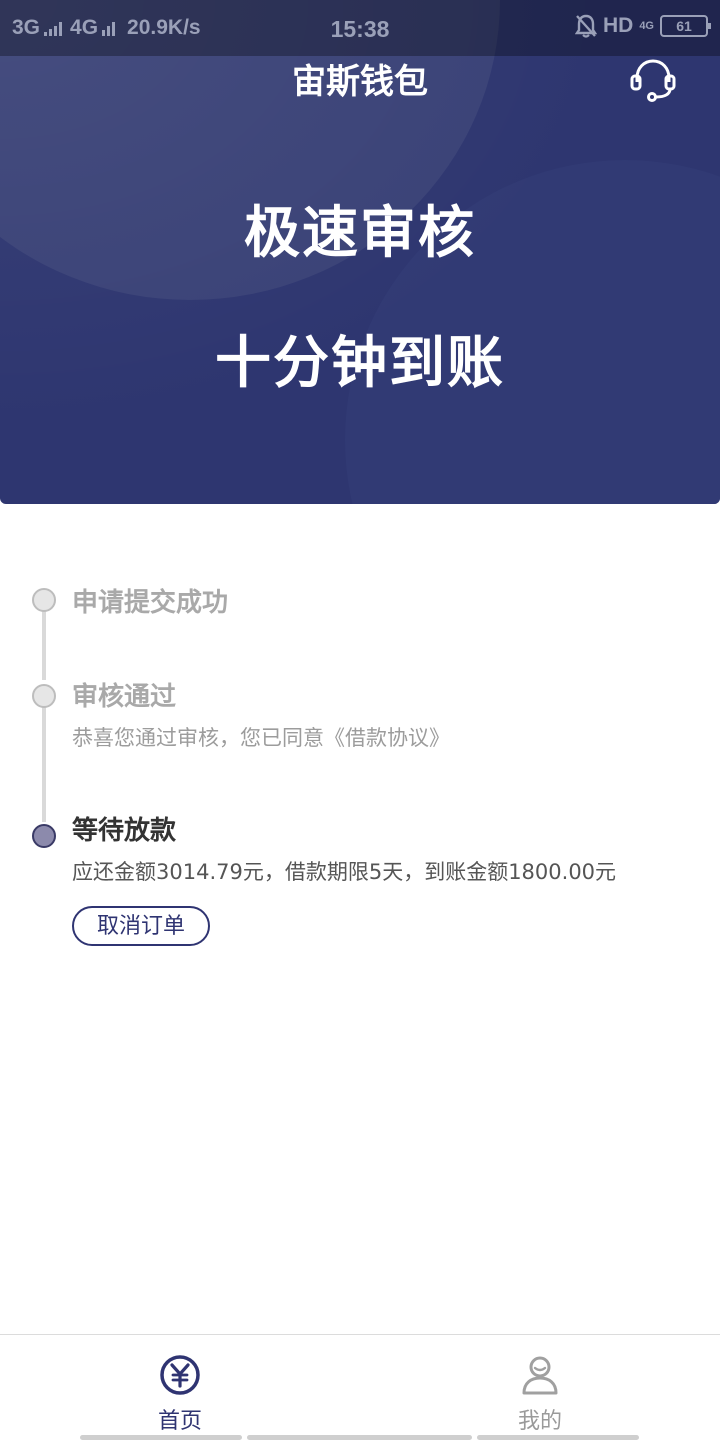 Image resolution: width=720 pixels, height=1440 pixels. What do you see at coordinates (360, 28) in the screenshot?
I see `status-bar: 3G 4G 20.9K/s 15:38 HD 4G 61` at bounding box center [360, 28].